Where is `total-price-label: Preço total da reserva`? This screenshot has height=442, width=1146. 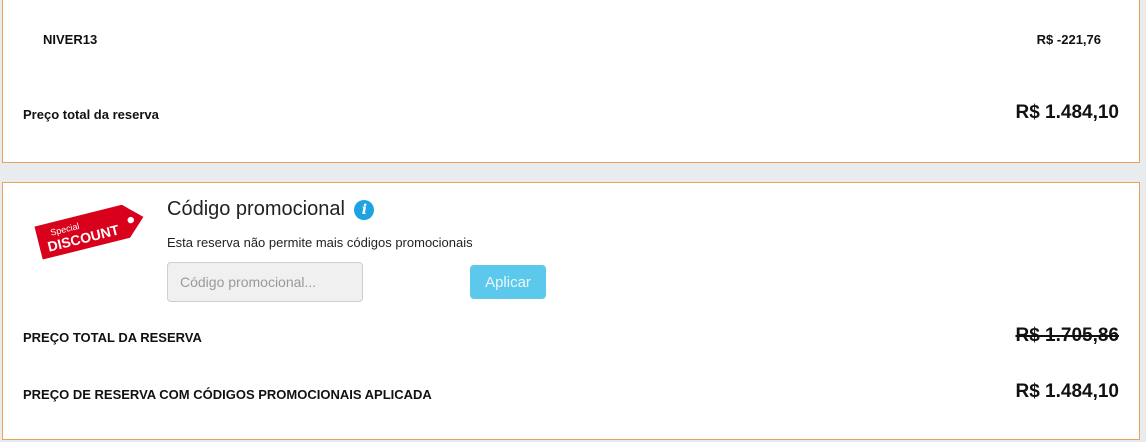
total-price-label: Preço total da reserva is located at coordinates (91, 114).